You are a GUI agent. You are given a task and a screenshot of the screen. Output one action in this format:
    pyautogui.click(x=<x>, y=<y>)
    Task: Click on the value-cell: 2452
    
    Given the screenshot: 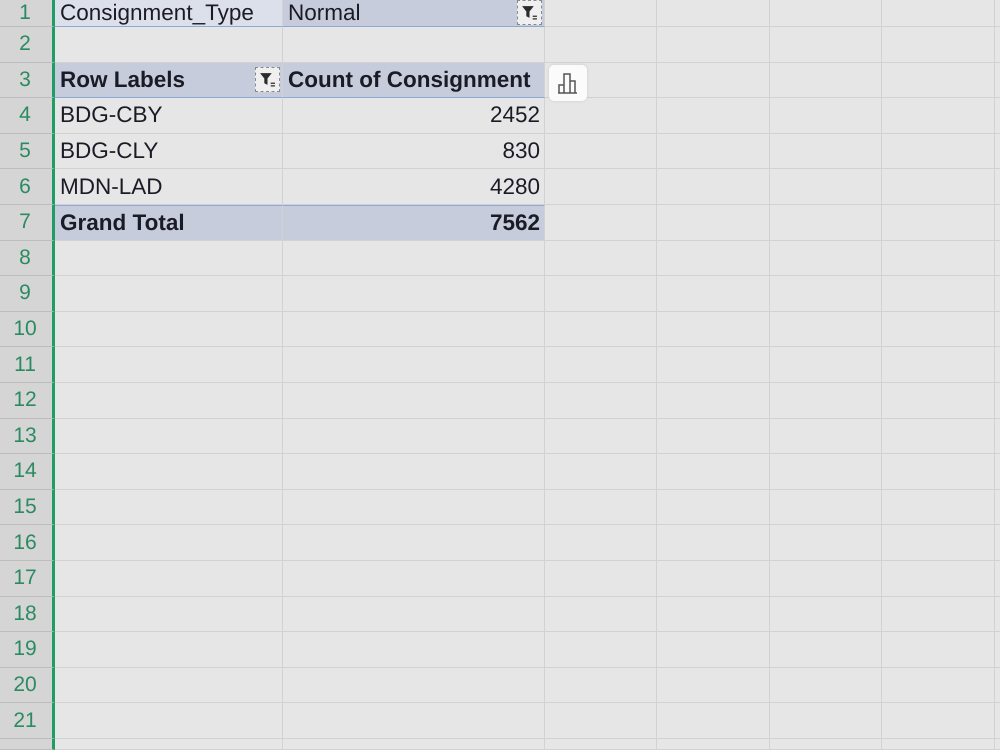 What is the action you would take?
    pyautogui.click(x=515, y=115)
    